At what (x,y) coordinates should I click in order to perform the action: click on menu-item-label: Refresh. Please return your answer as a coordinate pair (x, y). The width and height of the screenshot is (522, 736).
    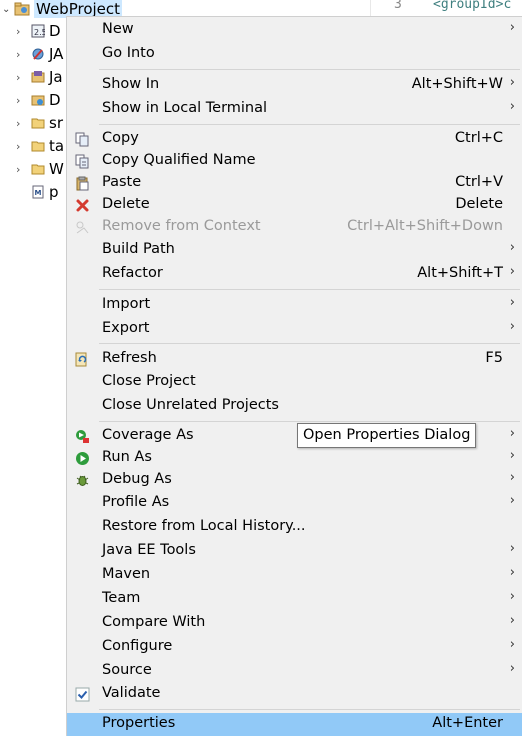
    Looking at the image, I should click on (129, 358).